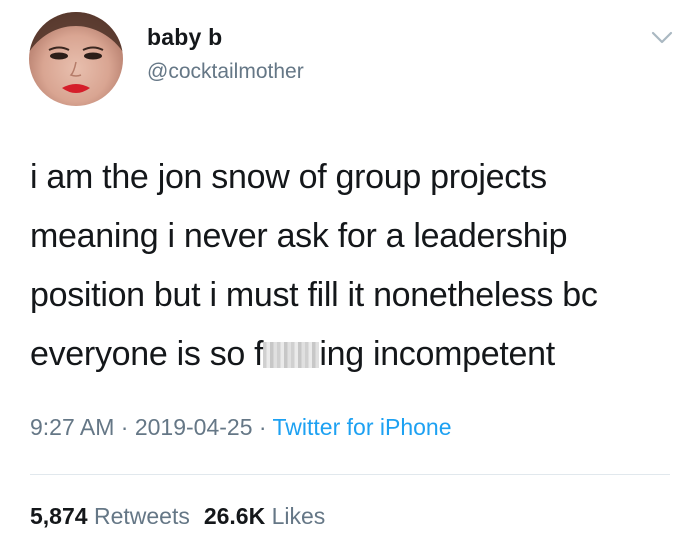  I want to click on likes-stat: 26.6K Likes, so click(264, 516).